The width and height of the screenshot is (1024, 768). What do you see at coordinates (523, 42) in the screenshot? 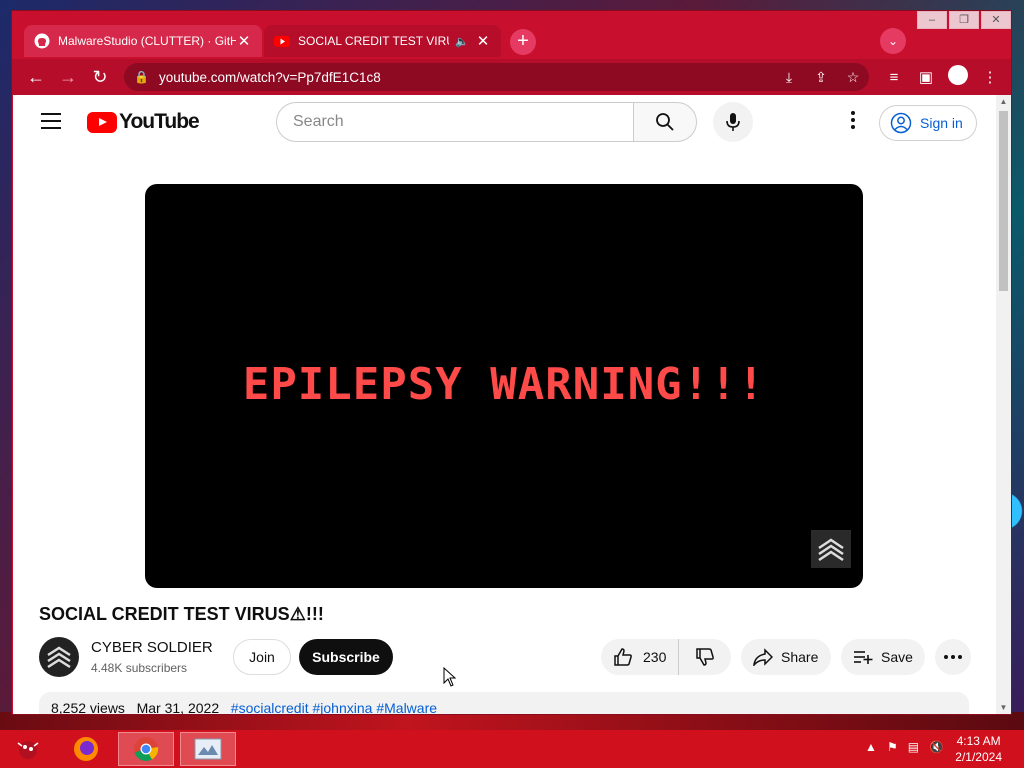
I see `new-tab-button: +` at bounding box center [523, 42].